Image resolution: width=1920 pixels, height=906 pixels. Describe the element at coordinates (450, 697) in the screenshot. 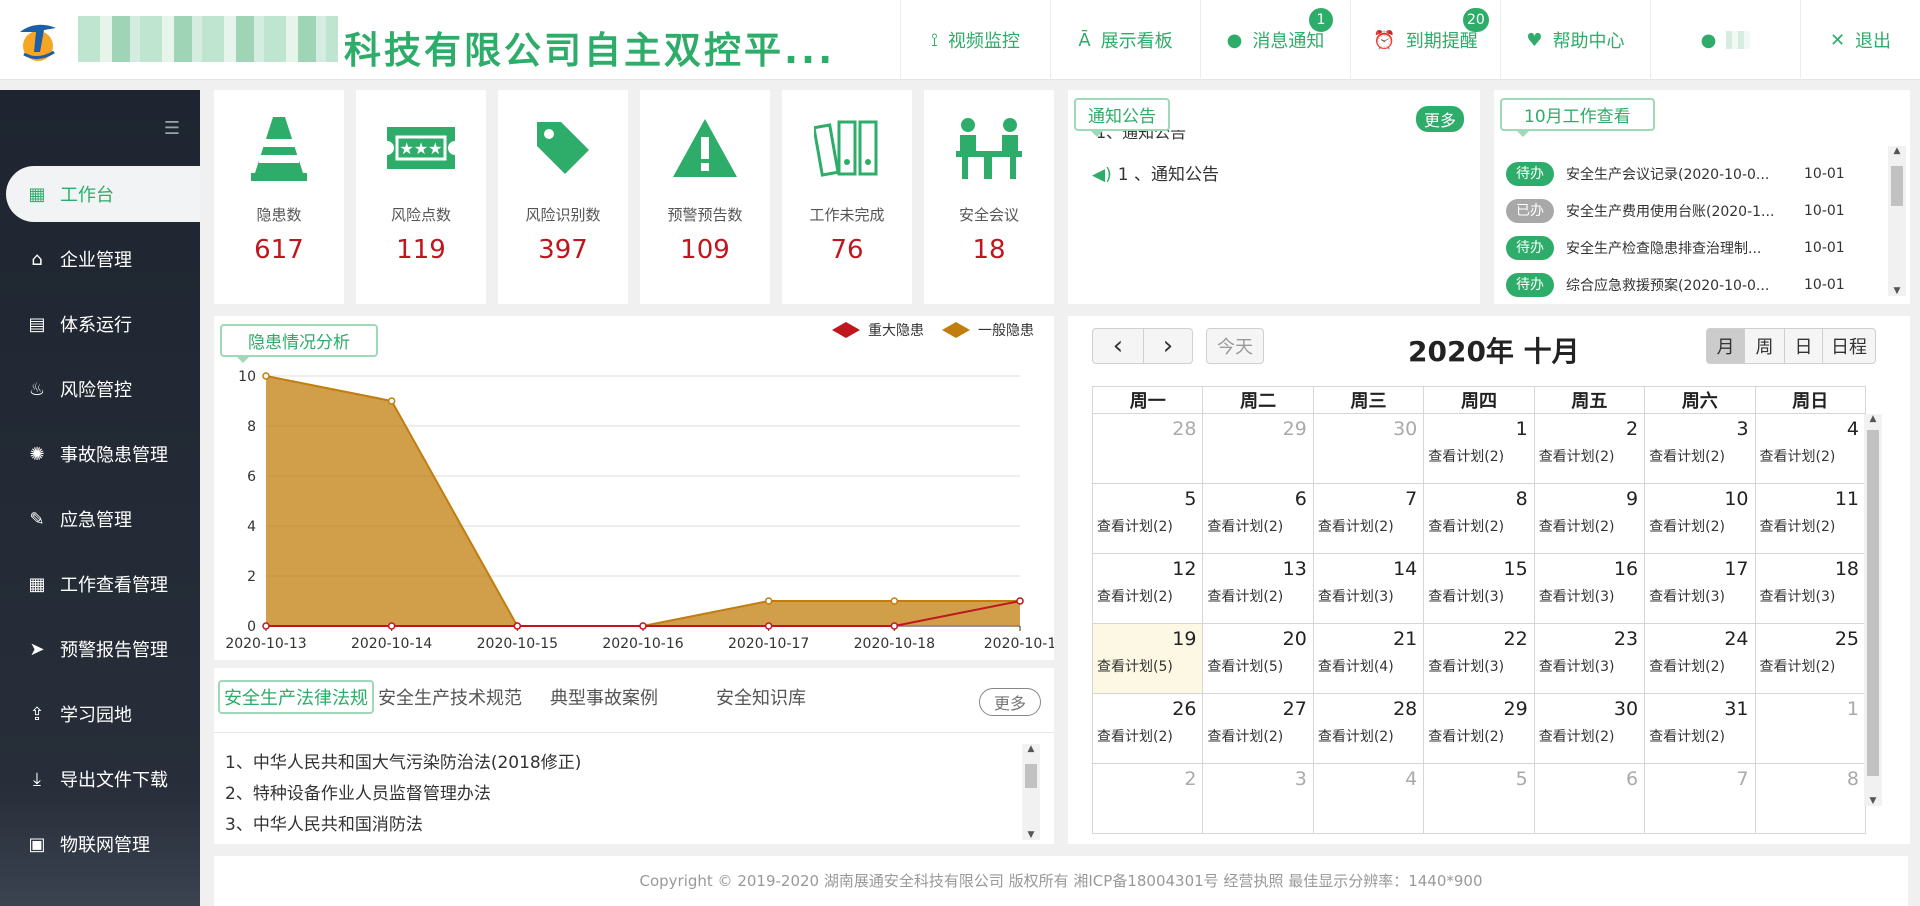

I see `tab-1: 安全生产技术规范` at that location.